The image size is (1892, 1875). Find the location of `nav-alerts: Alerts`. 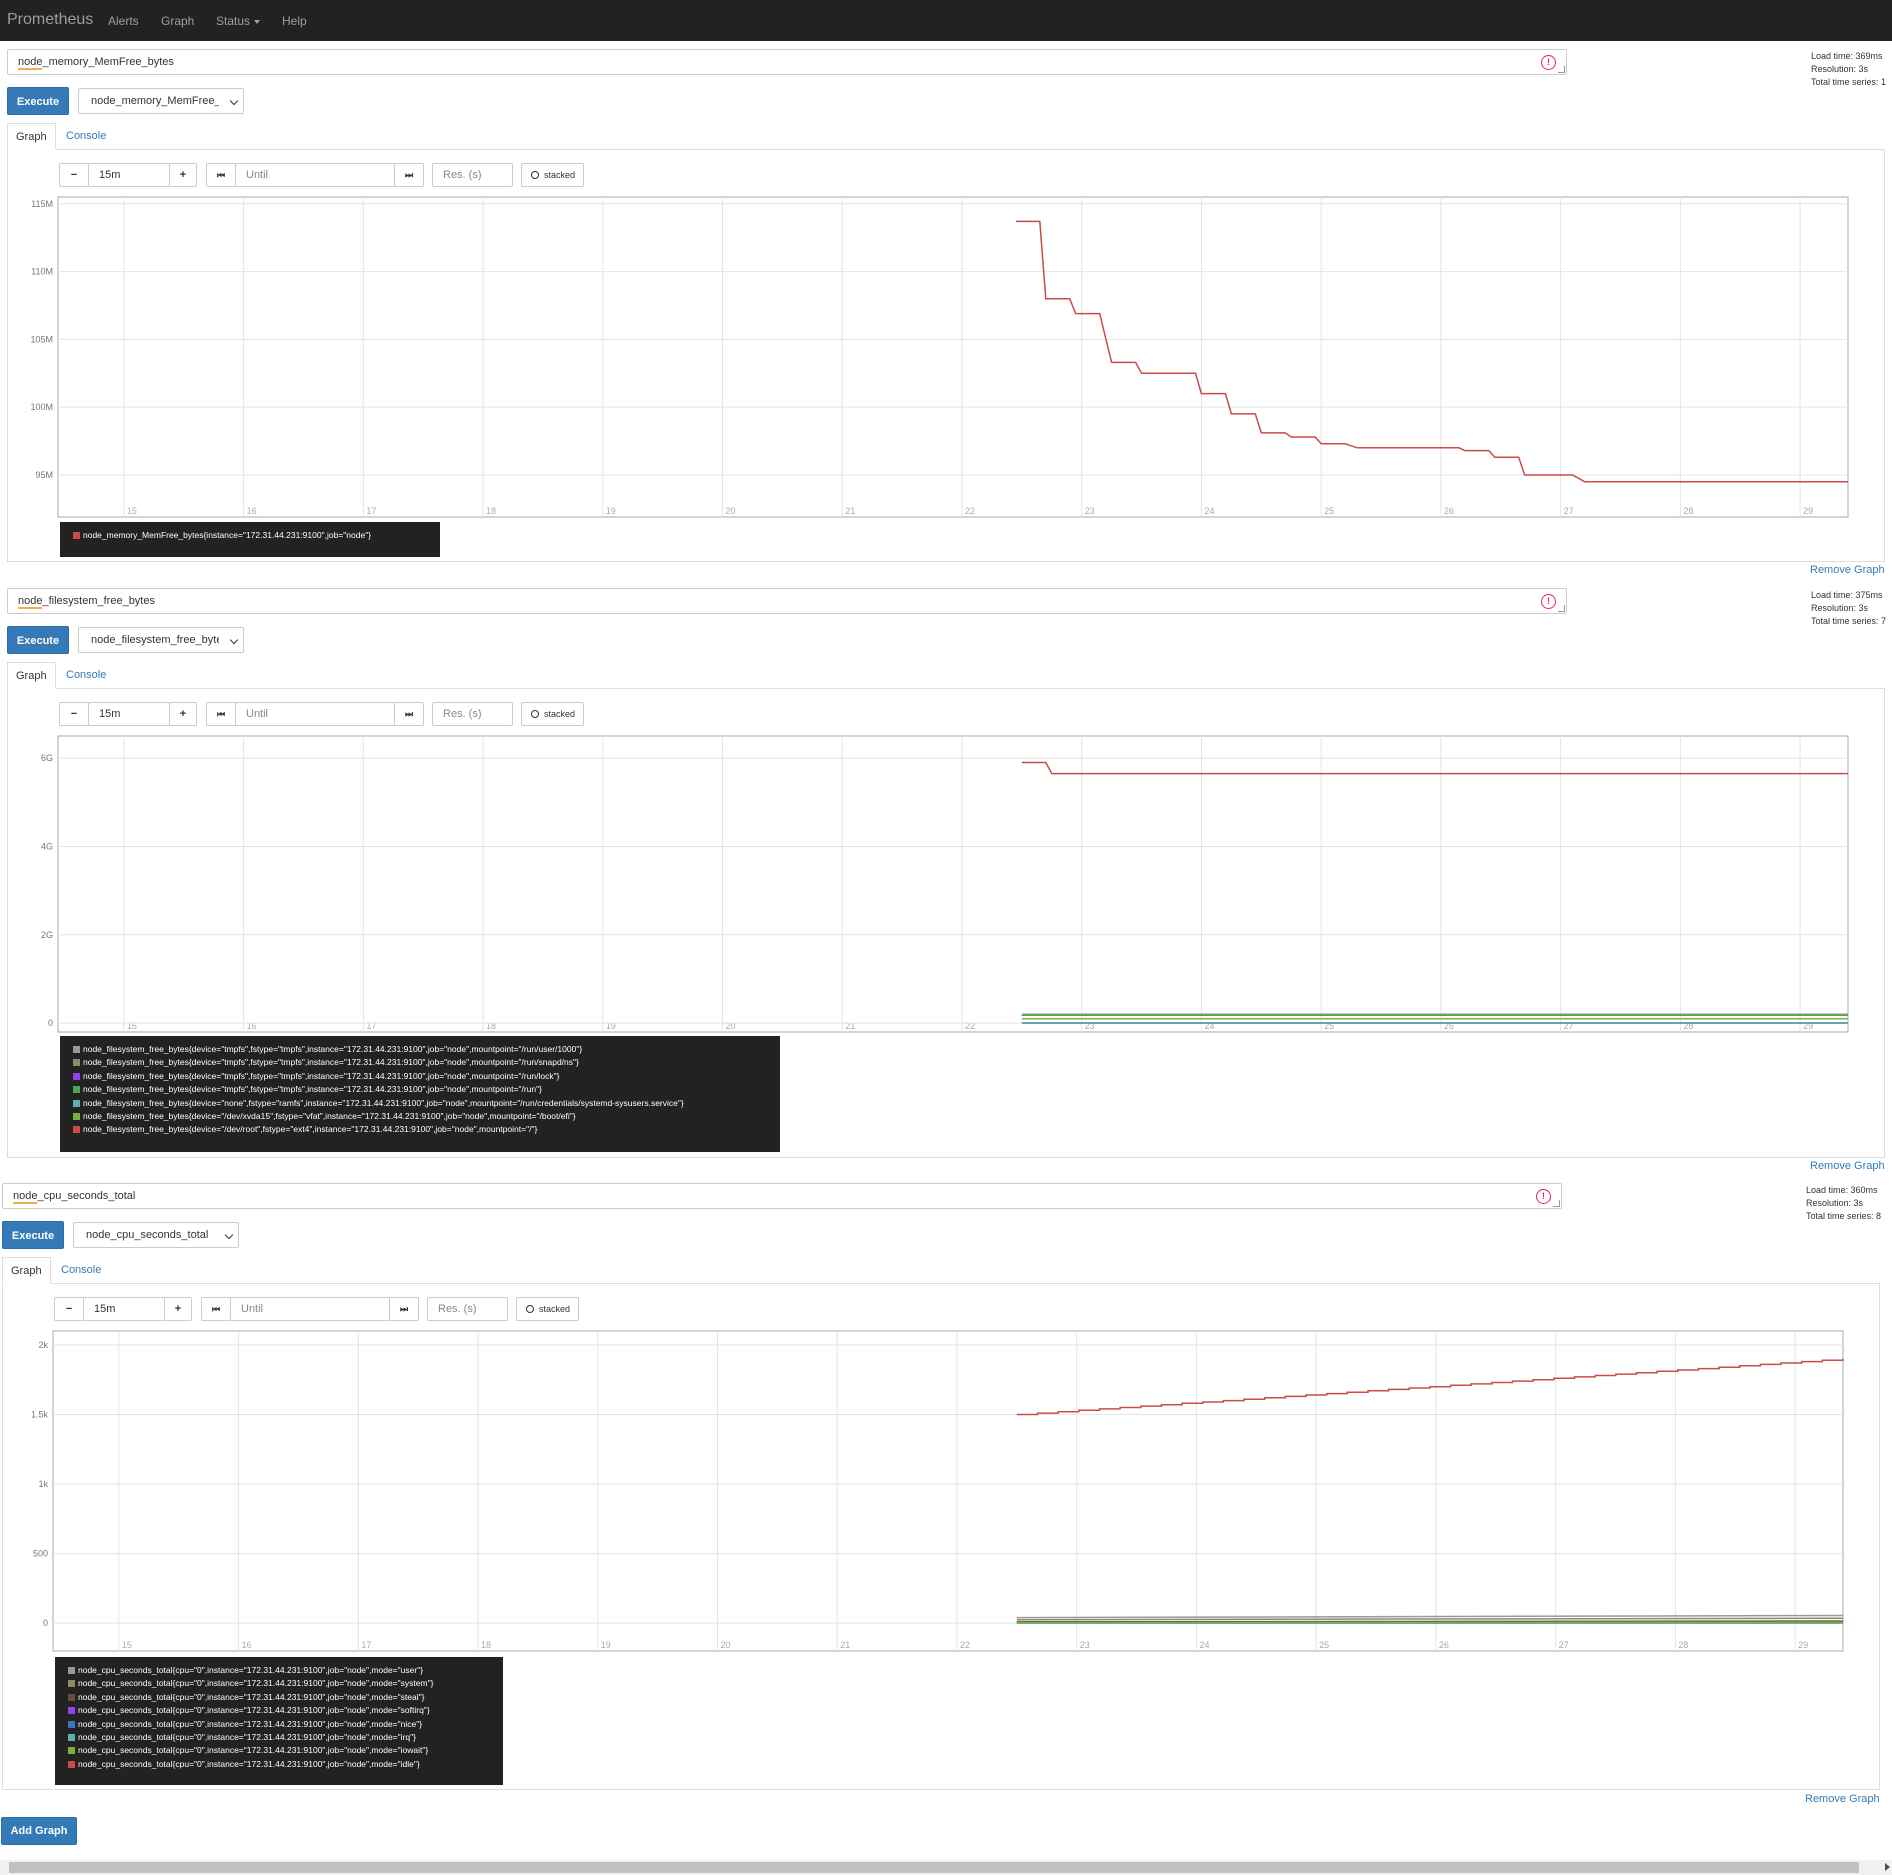

nav-alerts: Alerts is located at coordinates (123, 21).